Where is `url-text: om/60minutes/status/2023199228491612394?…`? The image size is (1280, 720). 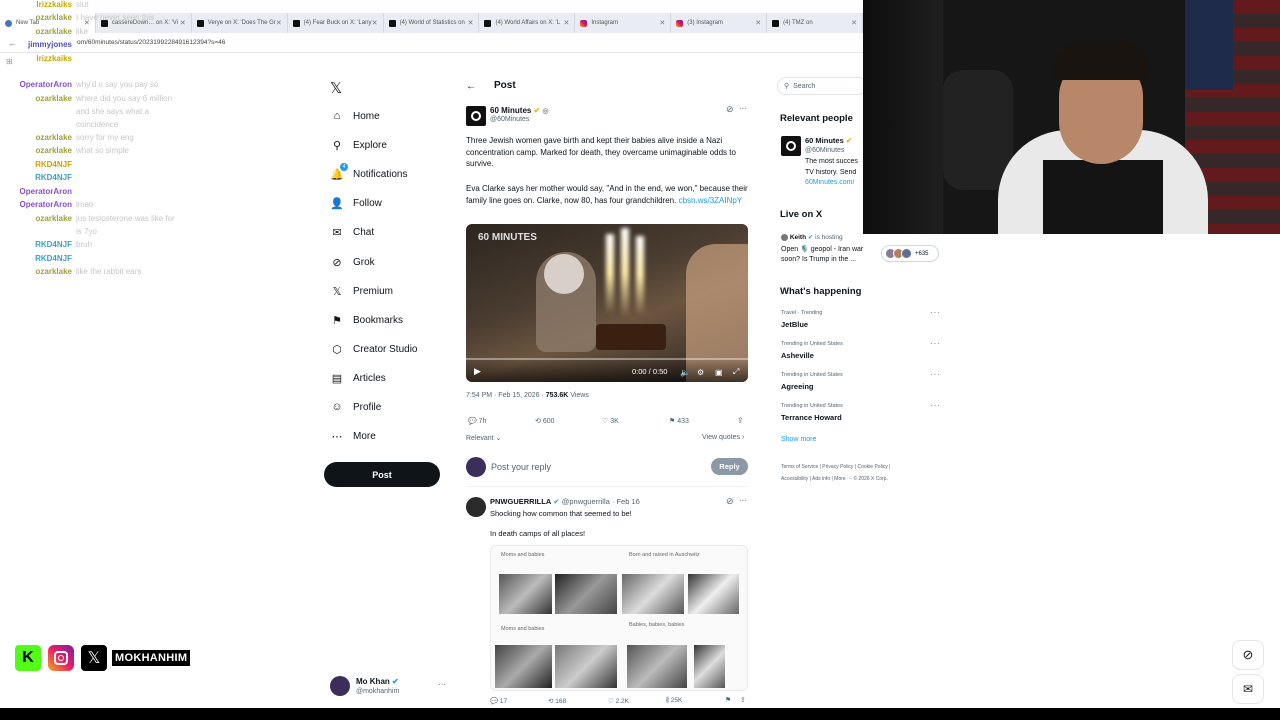
url-text: om/60minutes/status/2023199228491612394?… is located at coordinates (151, 42).